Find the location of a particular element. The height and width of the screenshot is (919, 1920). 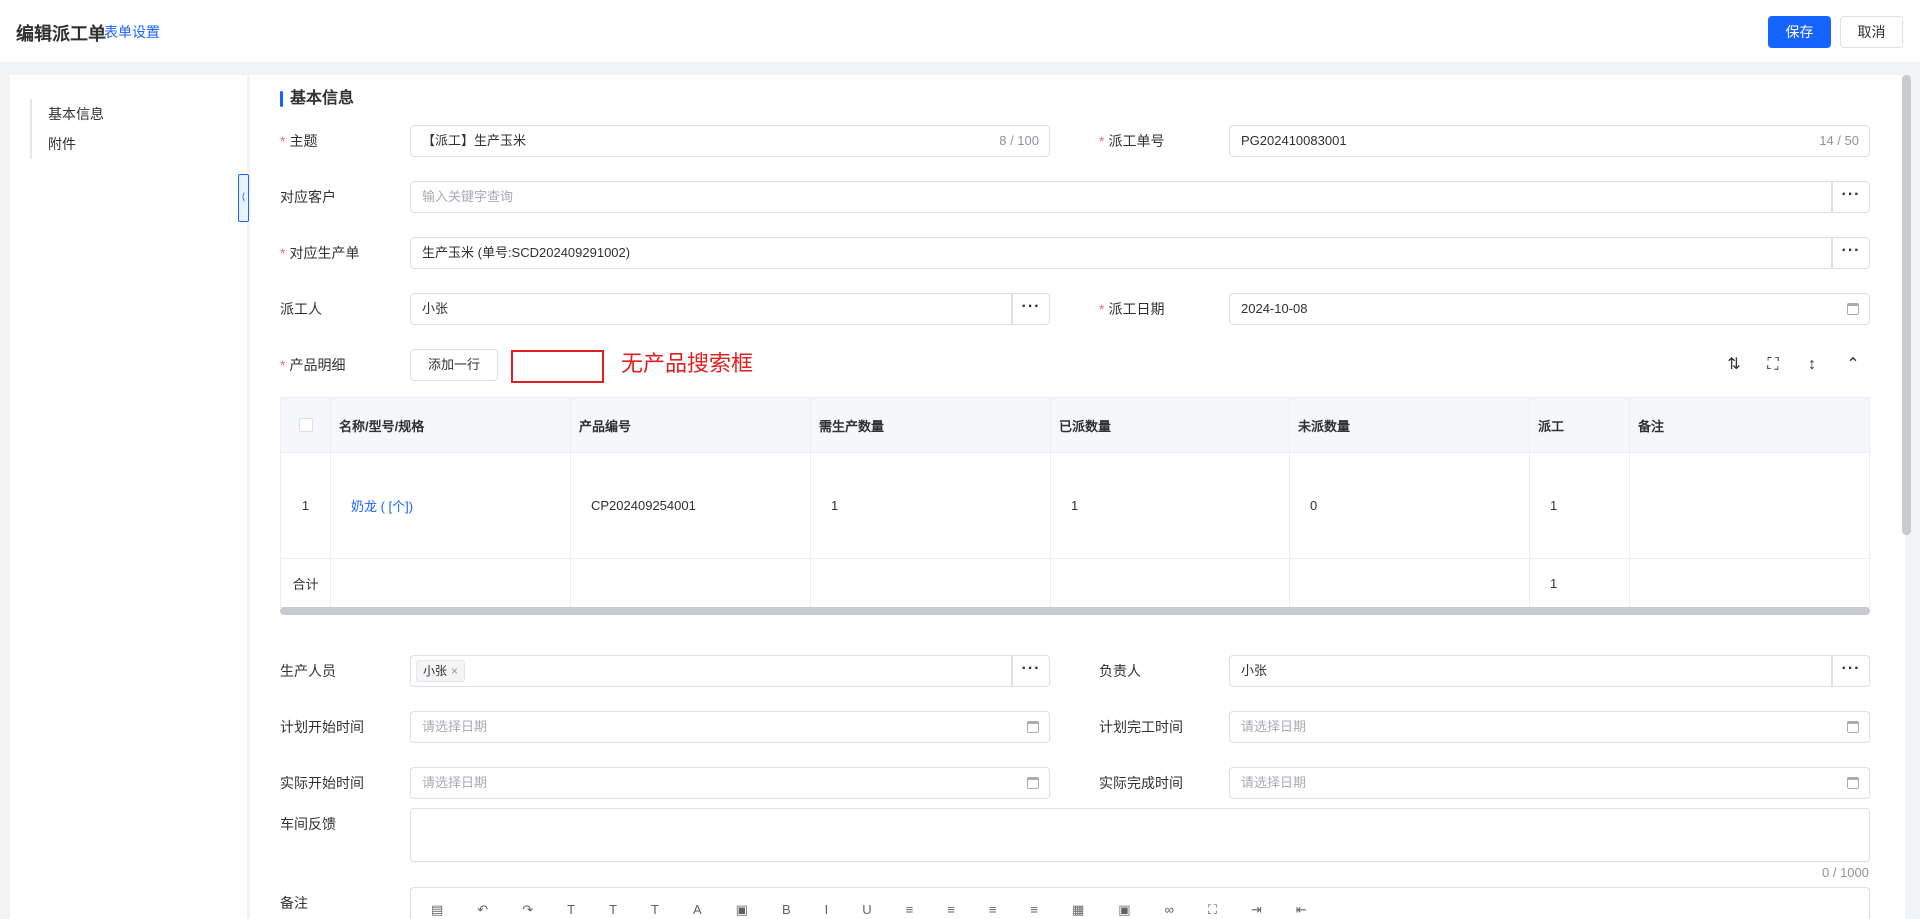

justify-icon: ≡ is located at coordinates (1034, 910).